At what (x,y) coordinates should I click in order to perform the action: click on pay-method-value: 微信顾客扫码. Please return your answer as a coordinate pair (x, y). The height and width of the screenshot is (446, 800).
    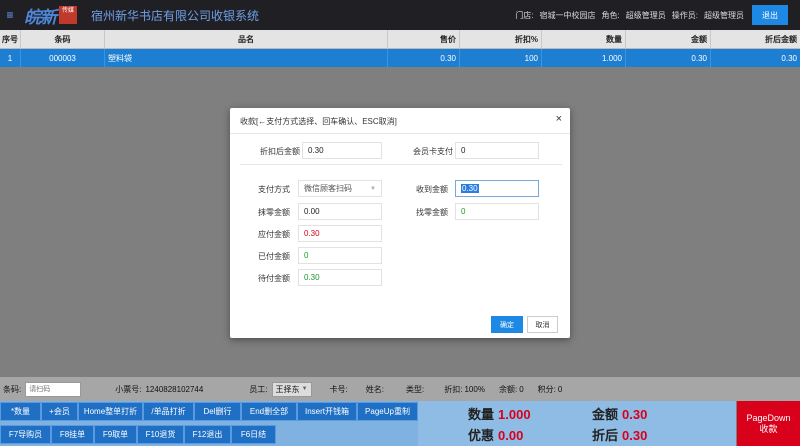
    Looking at the image, I should click on (328, 188).